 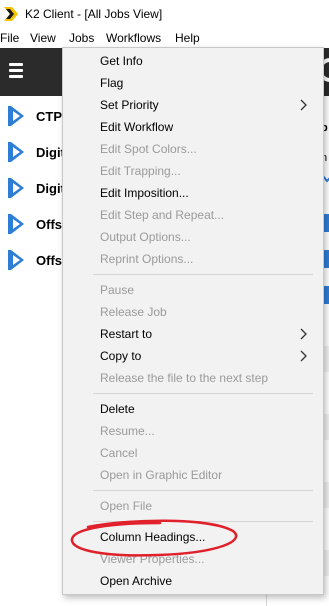 What do you see at coordinates (119, 453) in the screenshot?
I see `menu-item-cancel: Cancel` at bounding box center [119, 453].